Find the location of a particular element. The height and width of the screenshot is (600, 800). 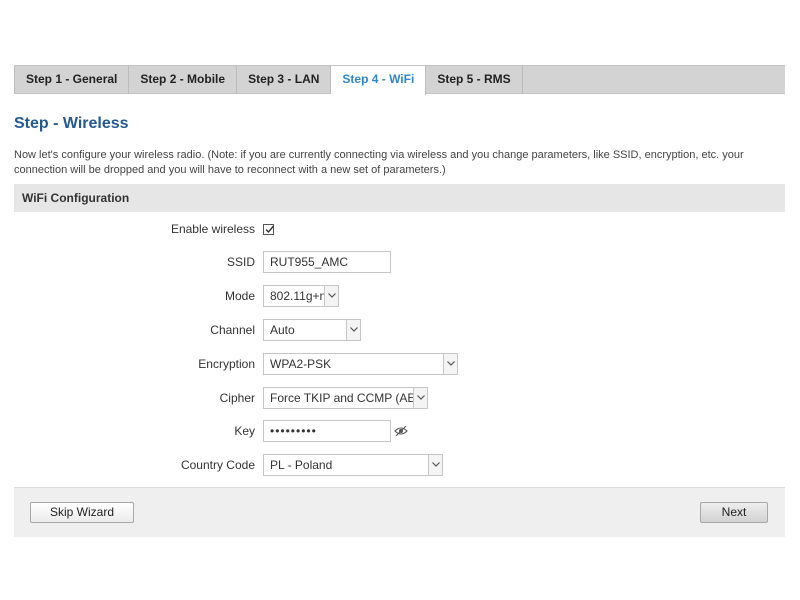

tab-rms: Step 5 - RMS is located at coordinates (474, 80).